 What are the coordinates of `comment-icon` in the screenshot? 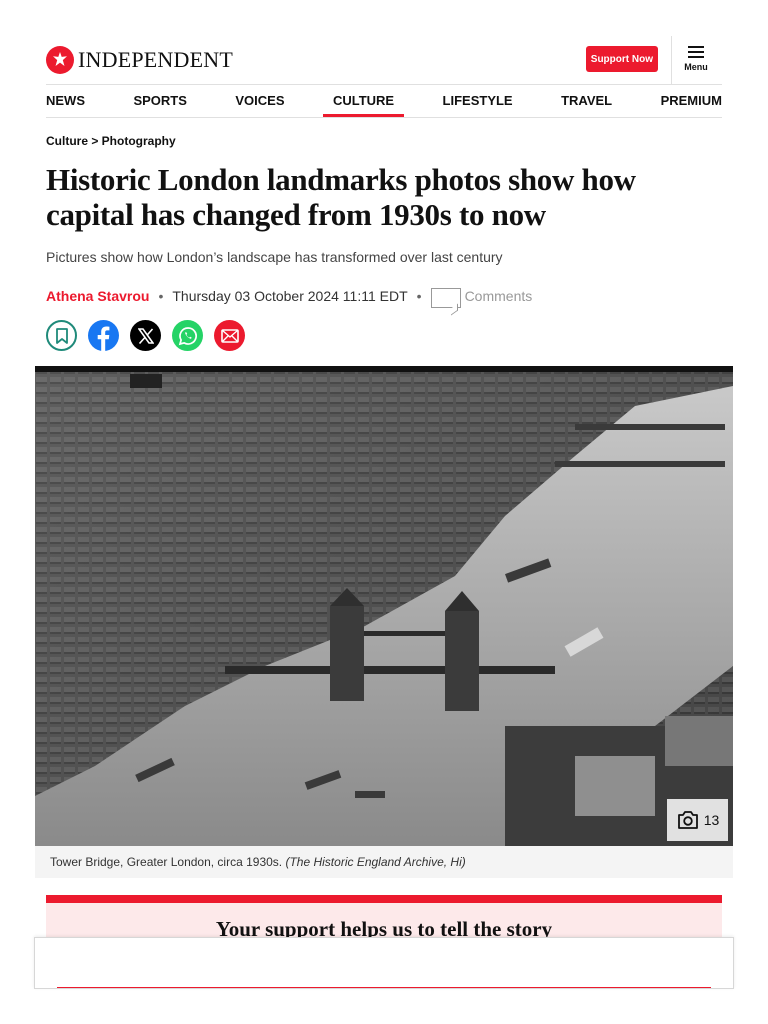 It's located at (445, 298).